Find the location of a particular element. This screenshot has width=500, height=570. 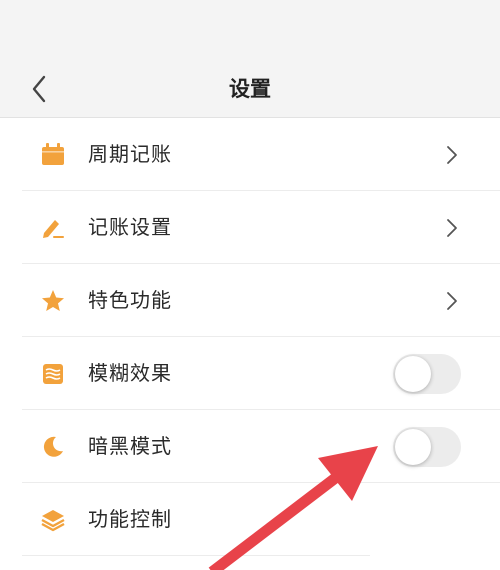

dark-mode-toggle is located at coordinates (427, 447).